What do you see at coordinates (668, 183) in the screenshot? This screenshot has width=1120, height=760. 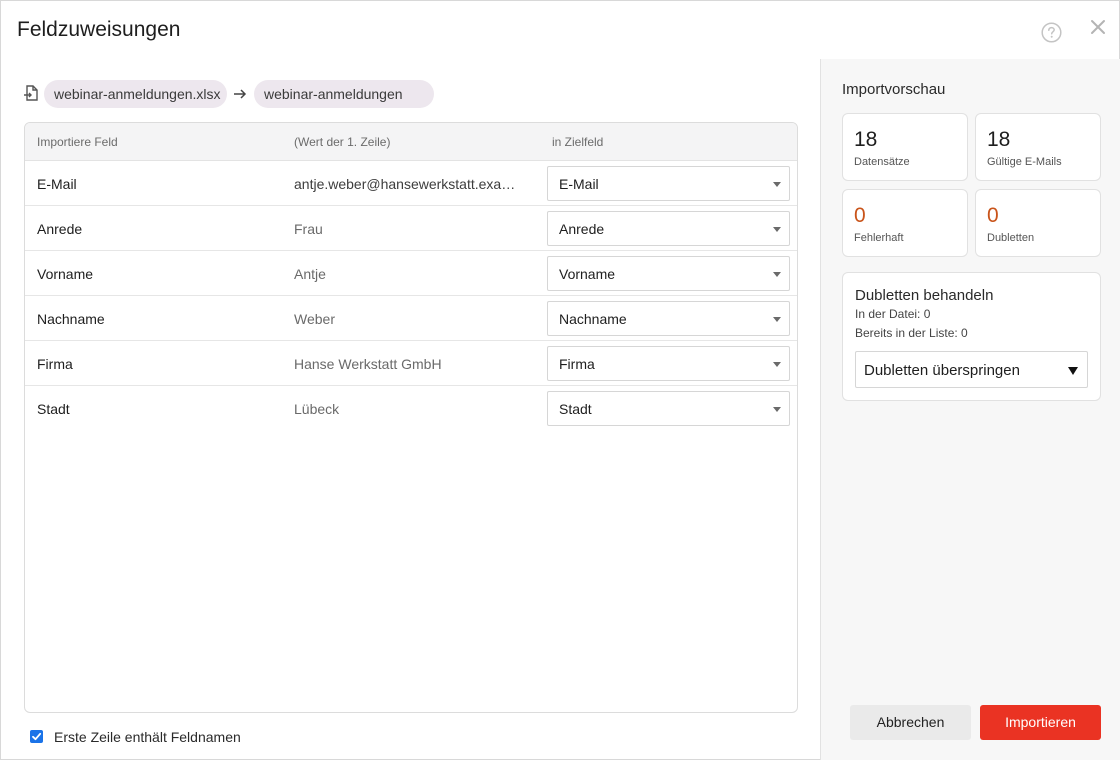 I see `target-field-select: E-Mail` at bounding box center [668, 183].